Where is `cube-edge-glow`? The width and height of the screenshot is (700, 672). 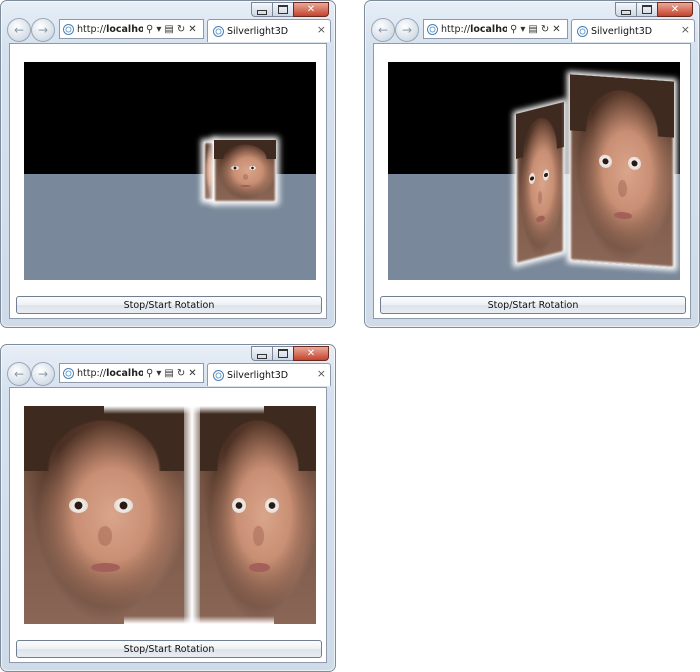
cube-edge-glow is located at coordinates (192, 515).